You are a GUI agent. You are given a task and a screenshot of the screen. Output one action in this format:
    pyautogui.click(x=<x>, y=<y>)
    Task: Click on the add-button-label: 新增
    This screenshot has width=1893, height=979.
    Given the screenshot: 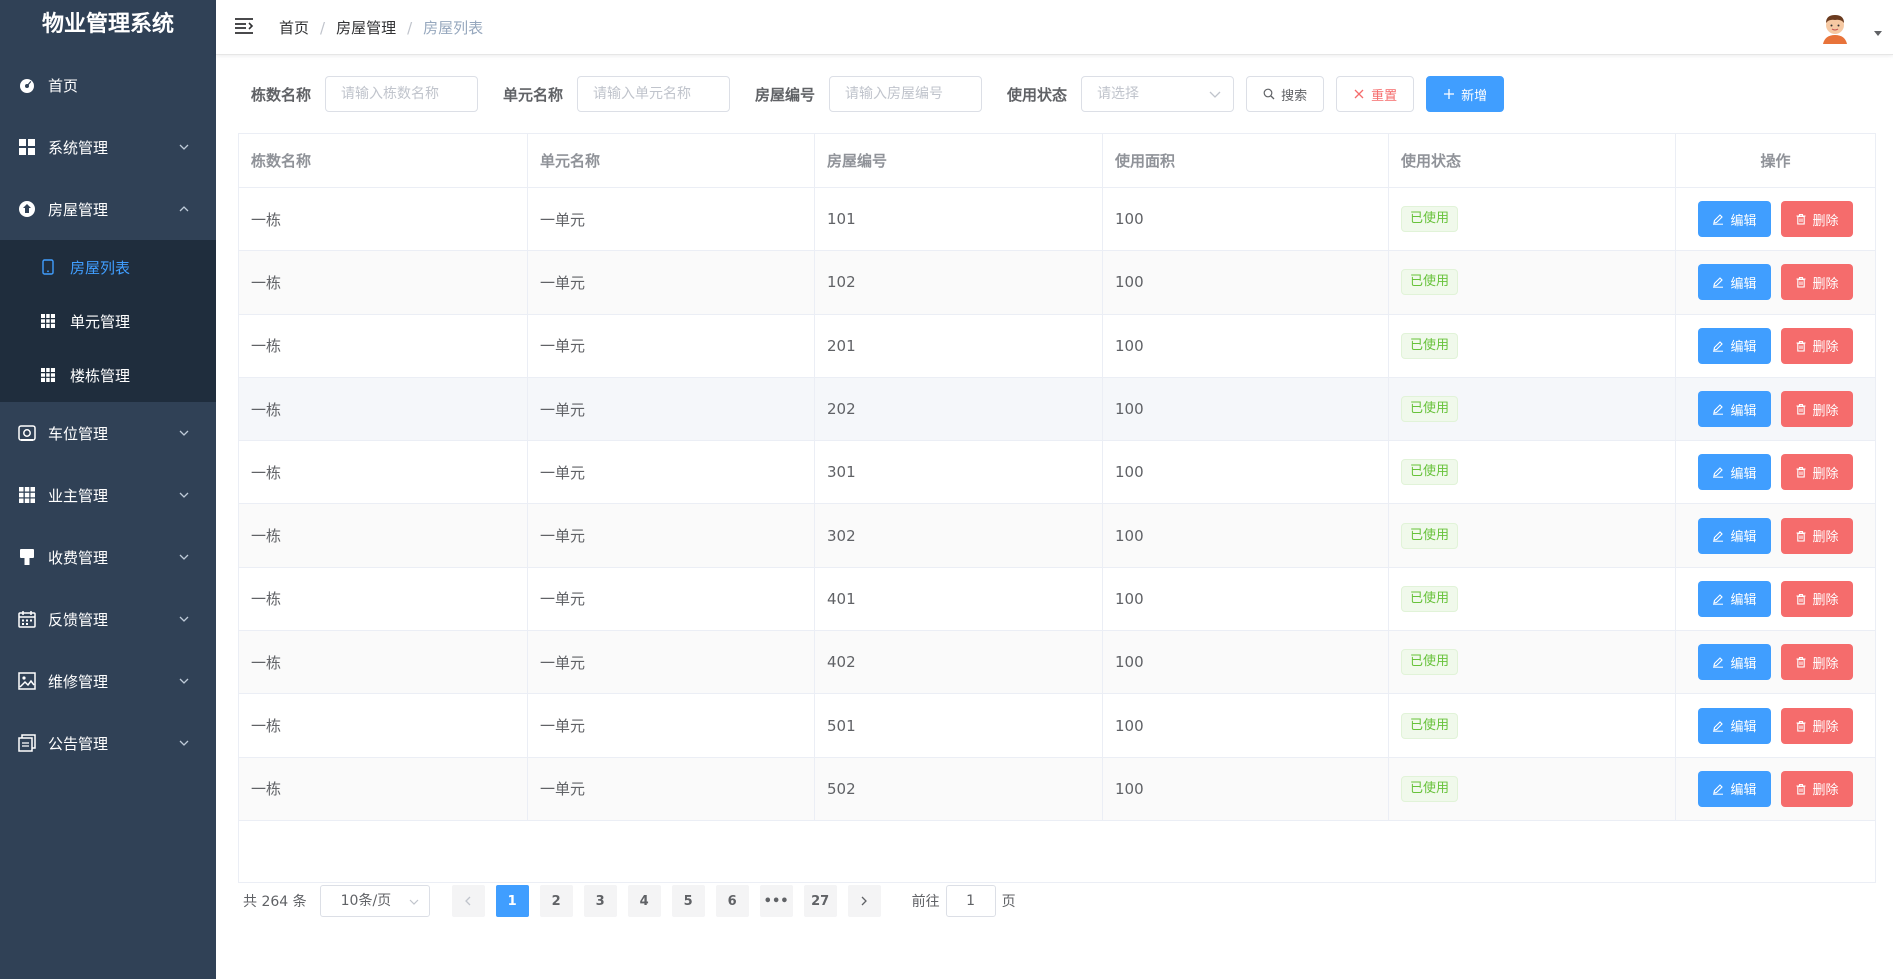 What is the action you would take?
    pyautogui.click(x=1474, y=96)
    